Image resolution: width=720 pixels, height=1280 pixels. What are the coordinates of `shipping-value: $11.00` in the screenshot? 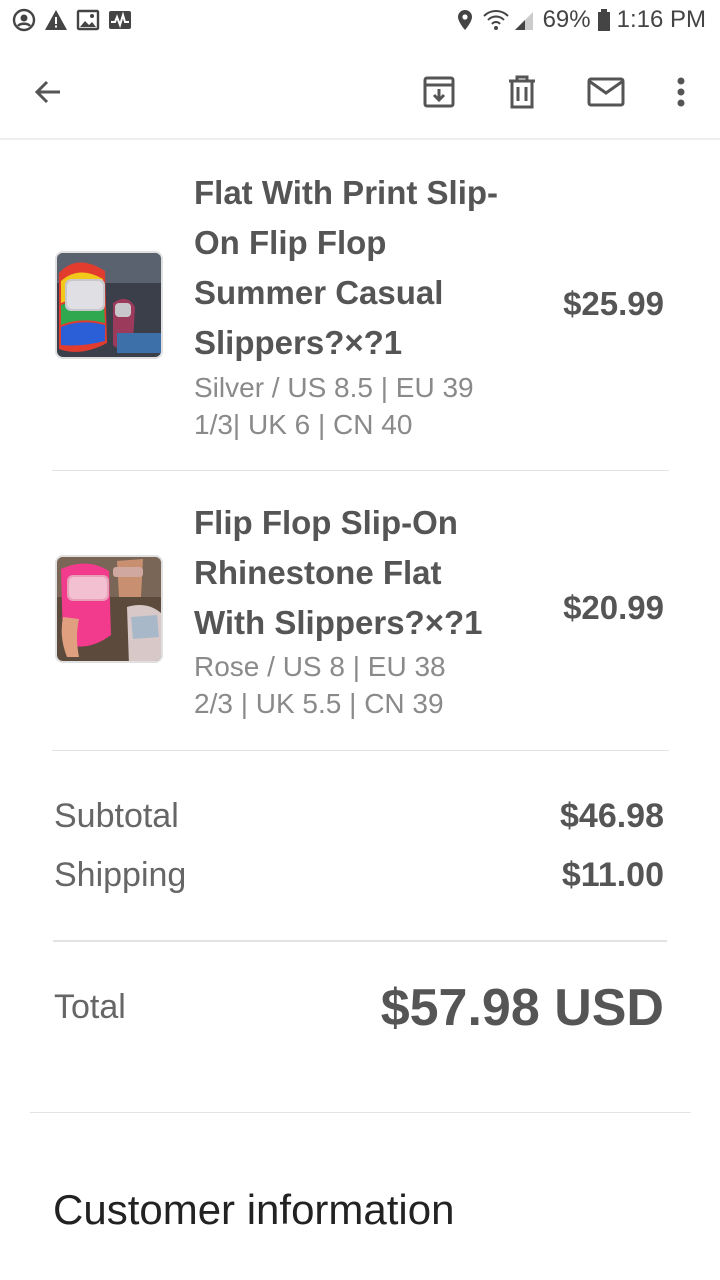 It's located at (612, 875).